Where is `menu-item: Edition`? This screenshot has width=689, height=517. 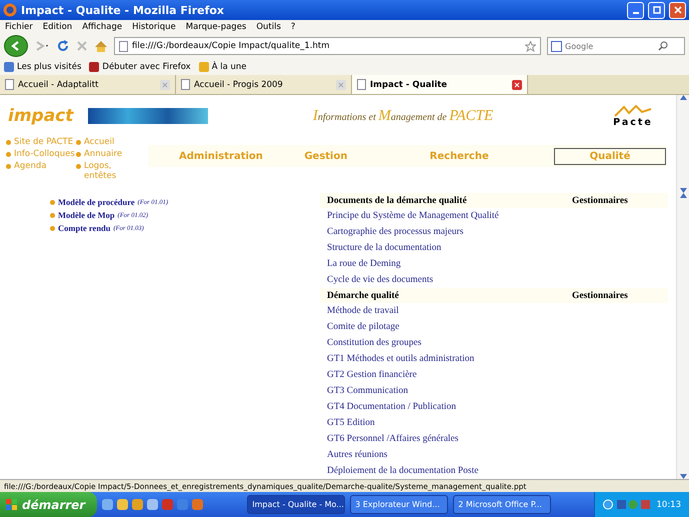
menu-item: Edition is located at coordinates (57, 27).